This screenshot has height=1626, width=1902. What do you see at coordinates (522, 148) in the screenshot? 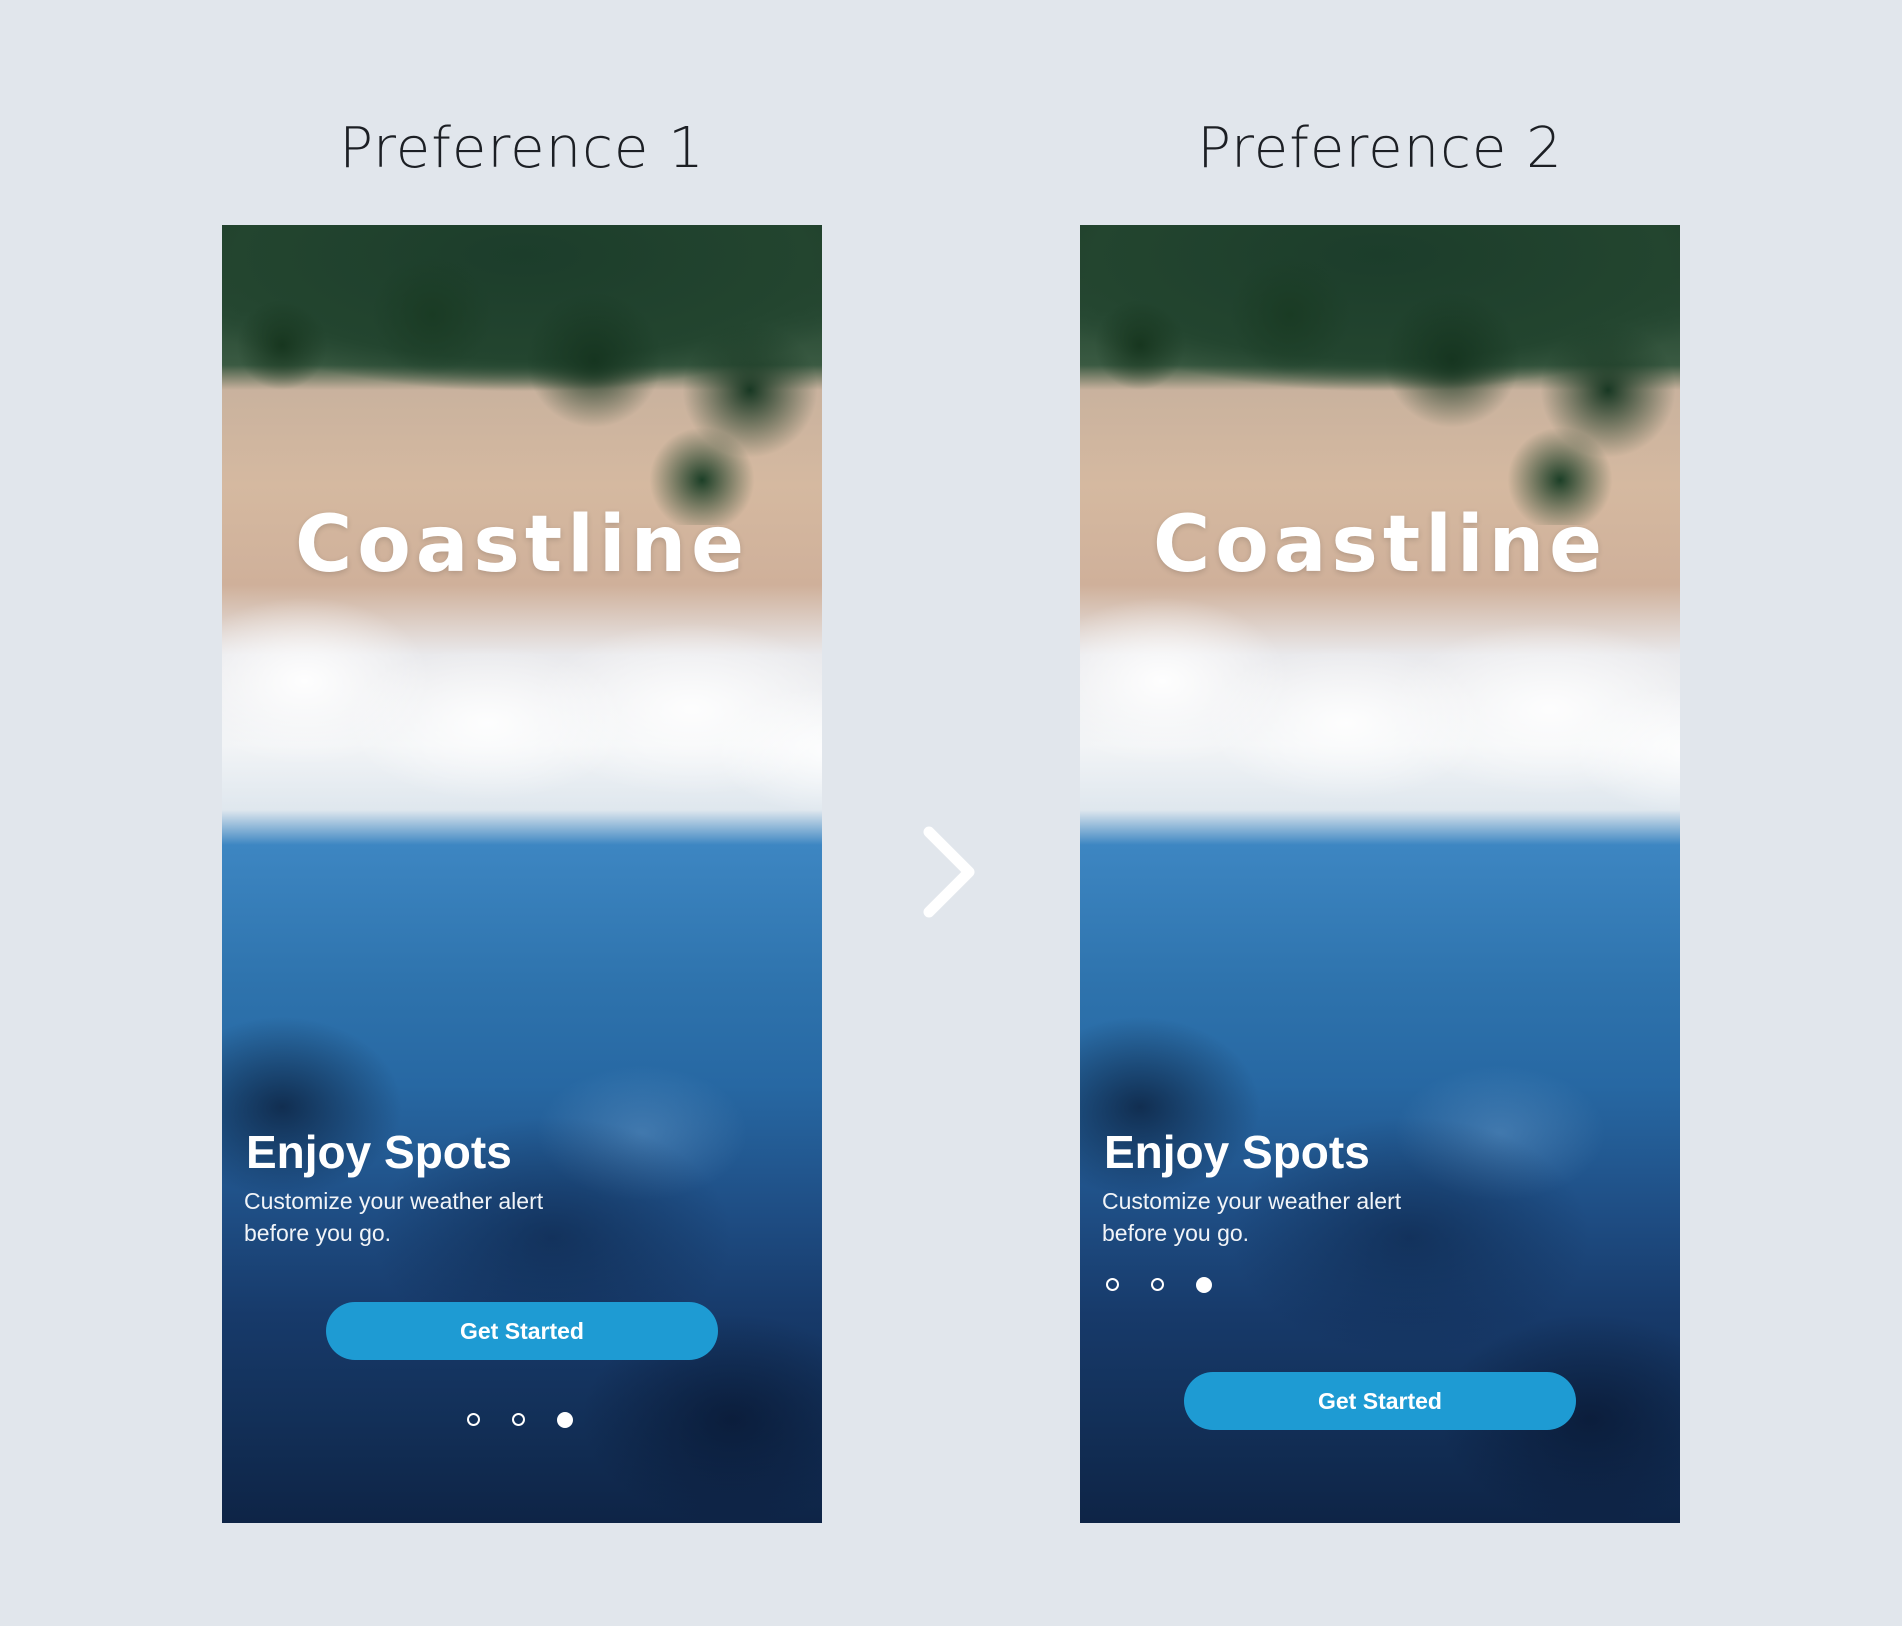
I see `preference-1-title: Preference 1` at bounding box center [522, 148].